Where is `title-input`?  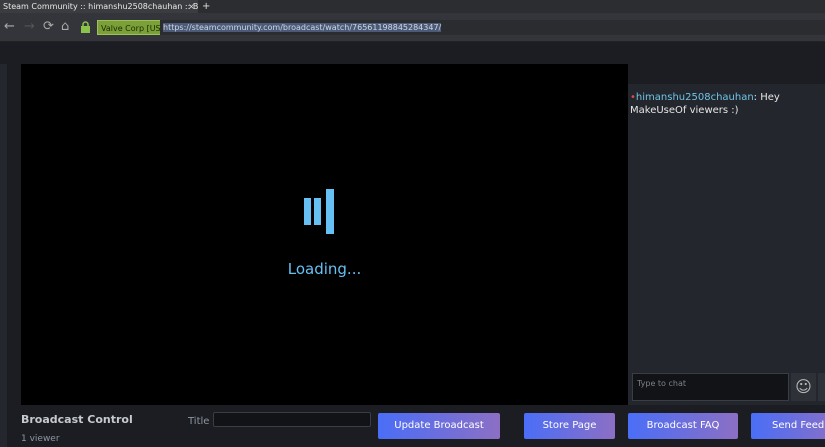
title-input is located at coordinates (292, 419).